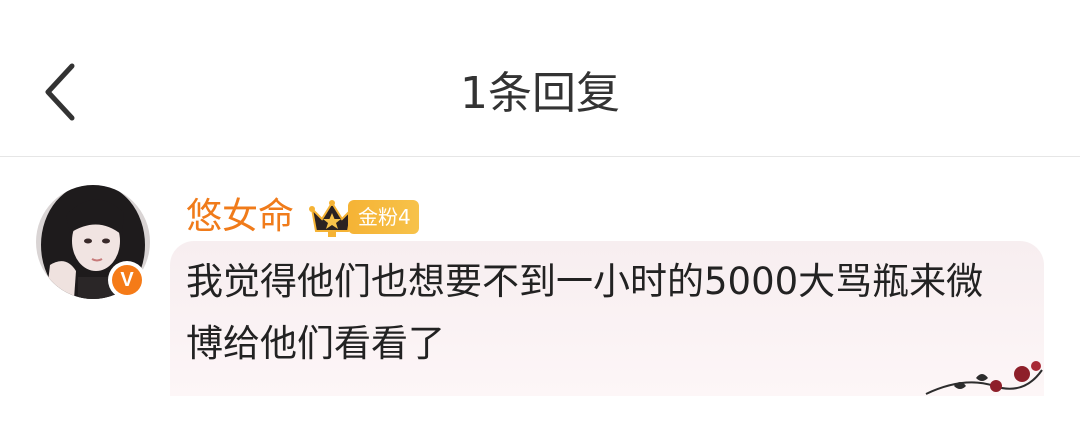 Image resolution: width=1080 pixels, height=448 pixels. Describe the element at coordinates (378, 217) in the screenshot. I see `fan-badge-label: 金粉` at that location.